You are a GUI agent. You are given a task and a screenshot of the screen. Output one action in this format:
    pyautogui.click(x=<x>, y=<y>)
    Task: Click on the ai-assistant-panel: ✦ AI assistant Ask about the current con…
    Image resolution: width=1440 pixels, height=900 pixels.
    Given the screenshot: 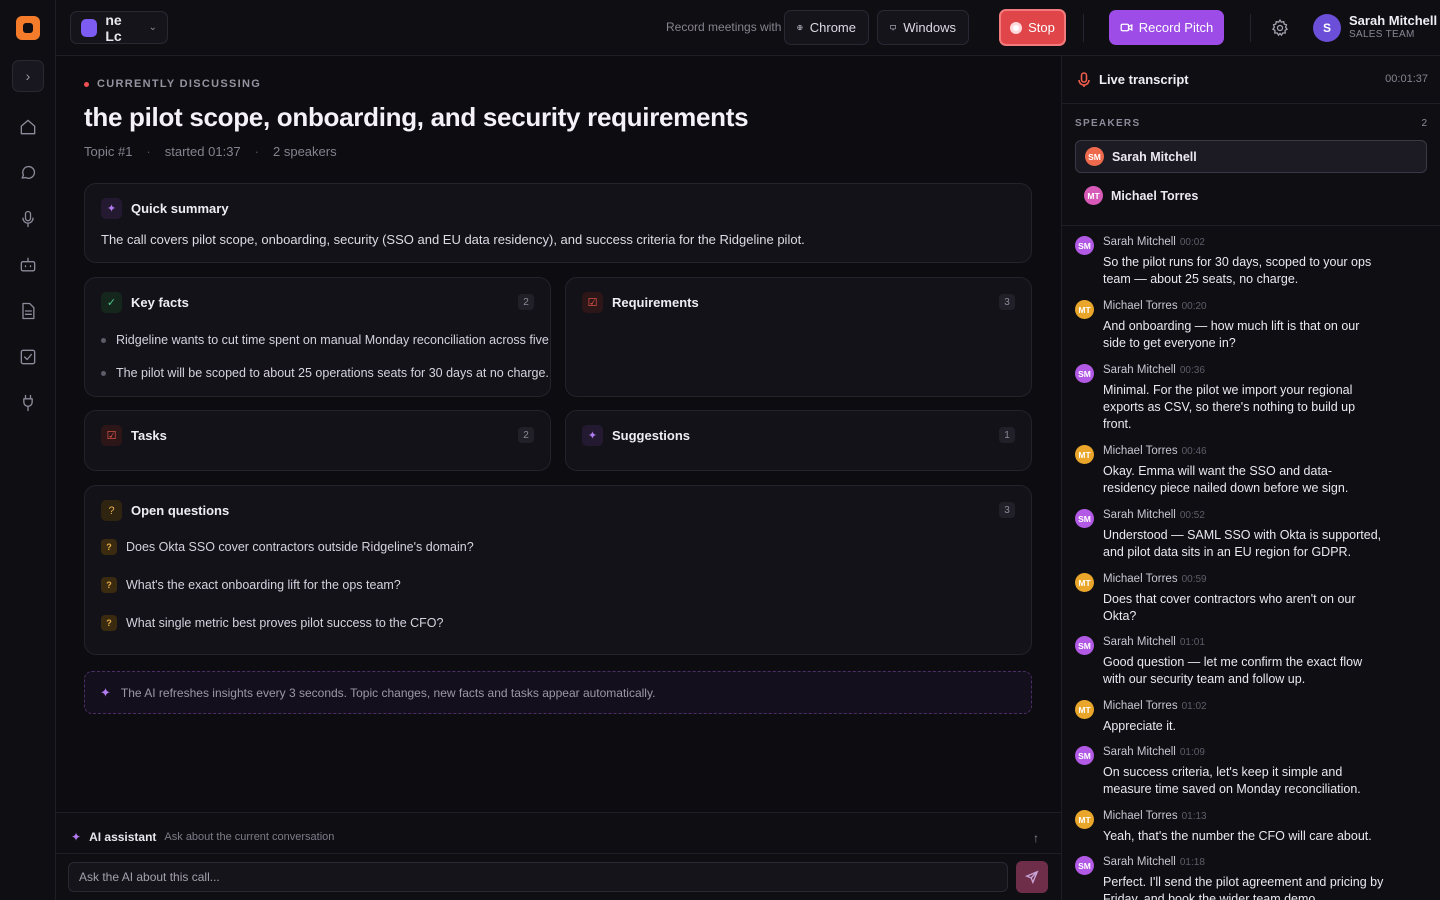 What is the action you would take?
    pyautogui.click(x=558, y=856)
    